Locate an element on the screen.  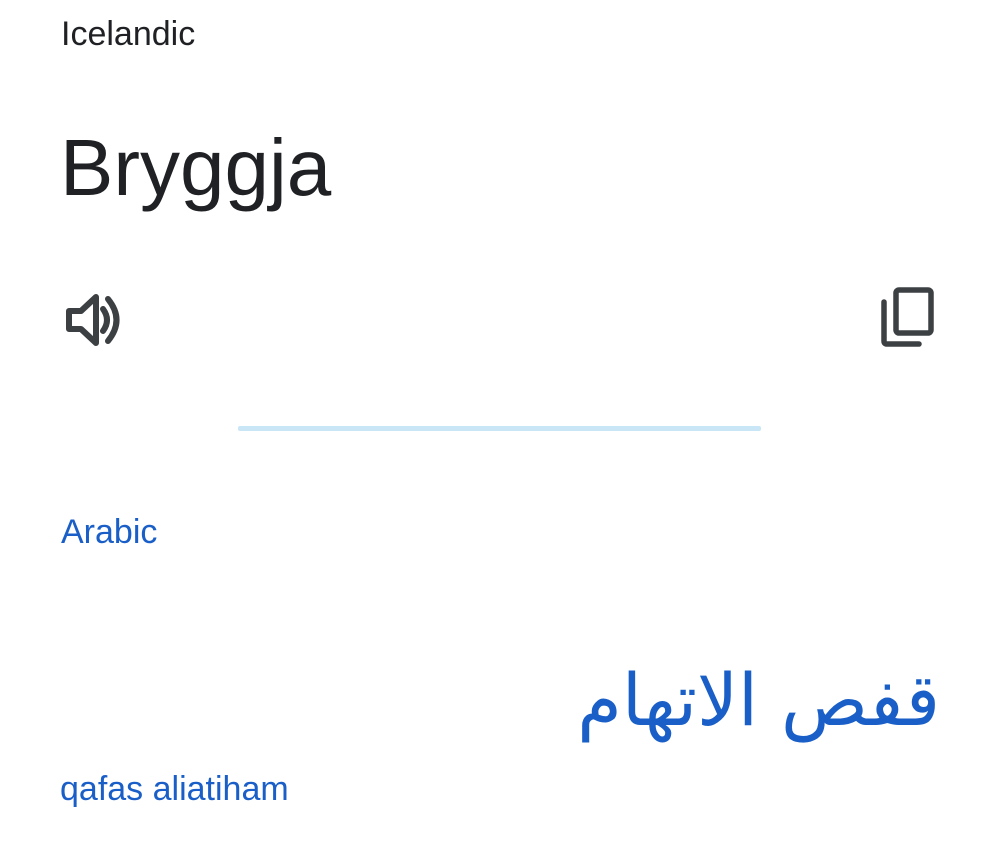
copy-button is located at coordinates (907, 317).